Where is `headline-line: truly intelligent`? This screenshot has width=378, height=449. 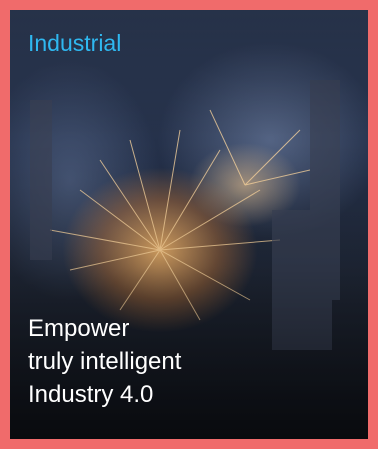 headline-line: truly intelligent is located at coordinates (105, 361).